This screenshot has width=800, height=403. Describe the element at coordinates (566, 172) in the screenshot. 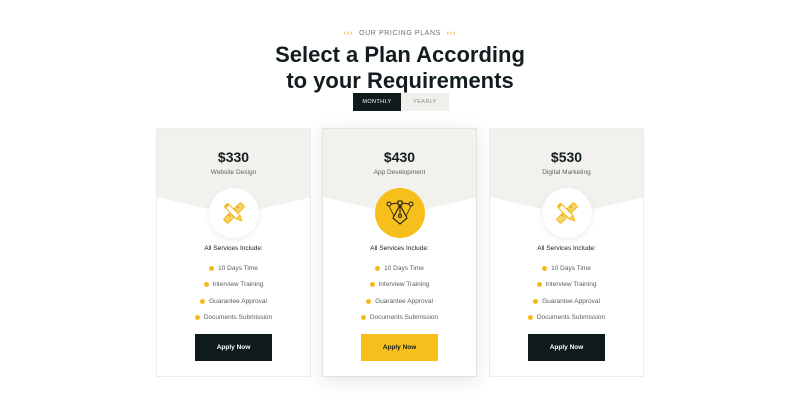

I see `plan-name: Digital Marketing` at that location.